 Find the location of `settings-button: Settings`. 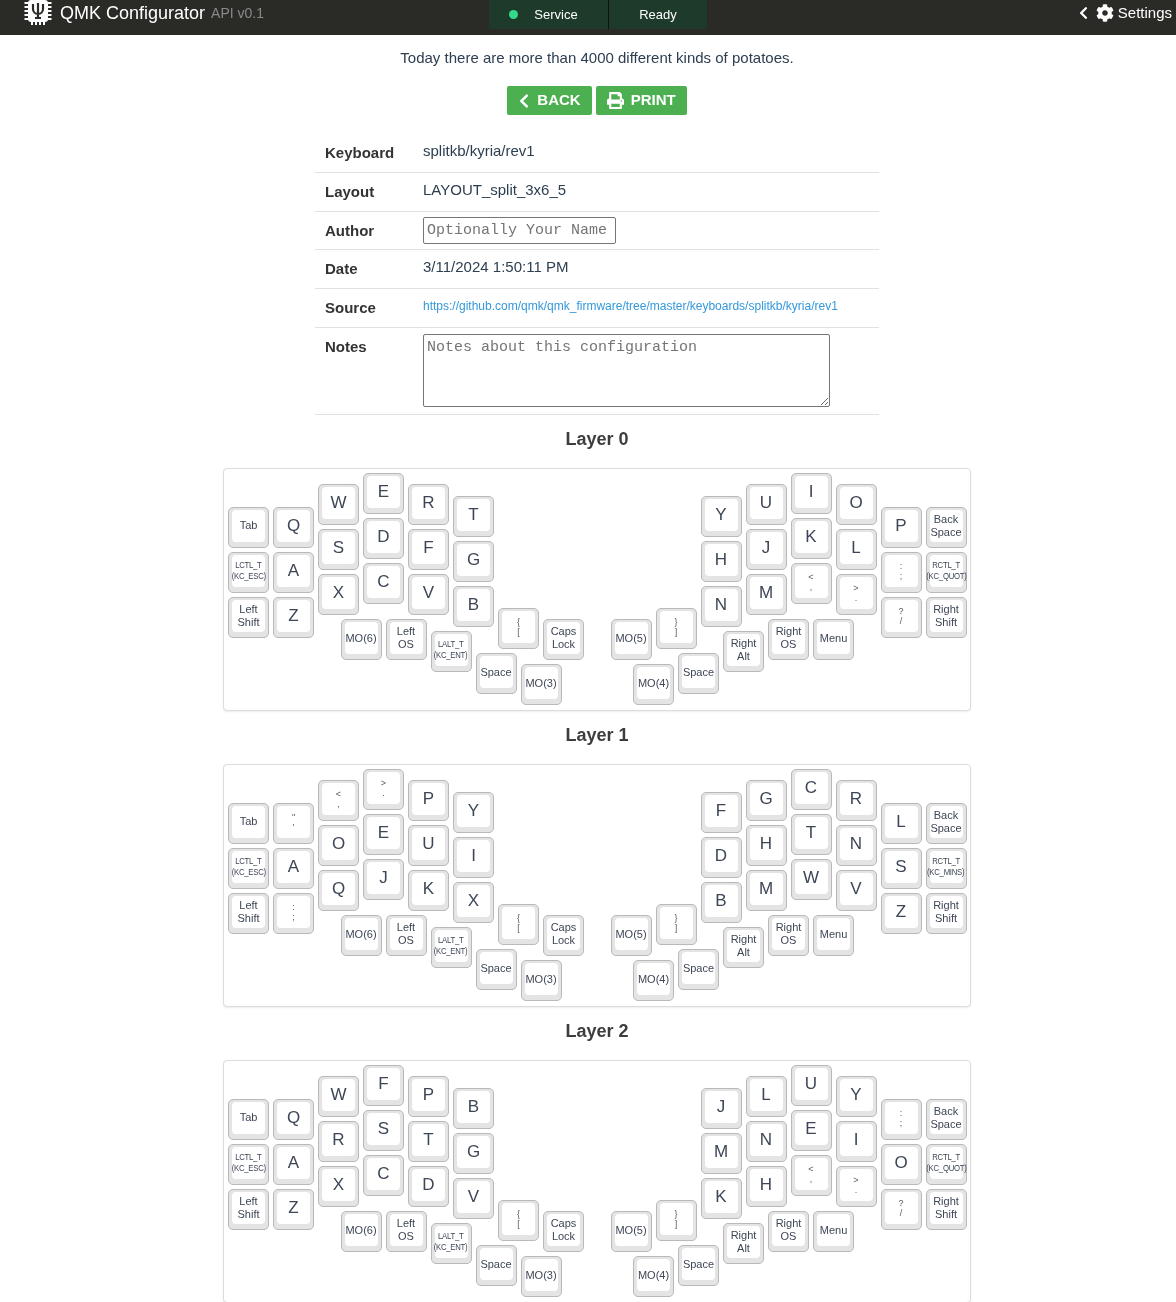

settings-button: Settings is located at coordinates (1125, 13).